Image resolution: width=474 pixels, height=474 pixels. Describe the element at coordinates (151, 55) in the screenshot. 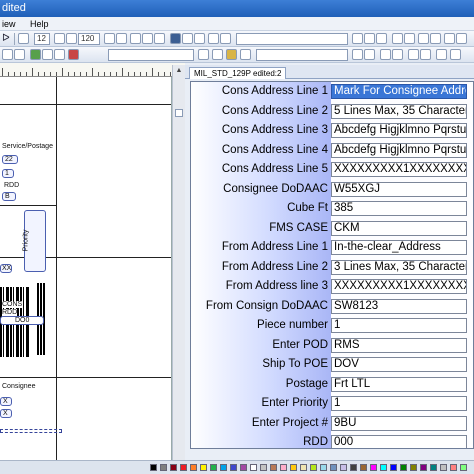

I see `font-family-select` at that location.